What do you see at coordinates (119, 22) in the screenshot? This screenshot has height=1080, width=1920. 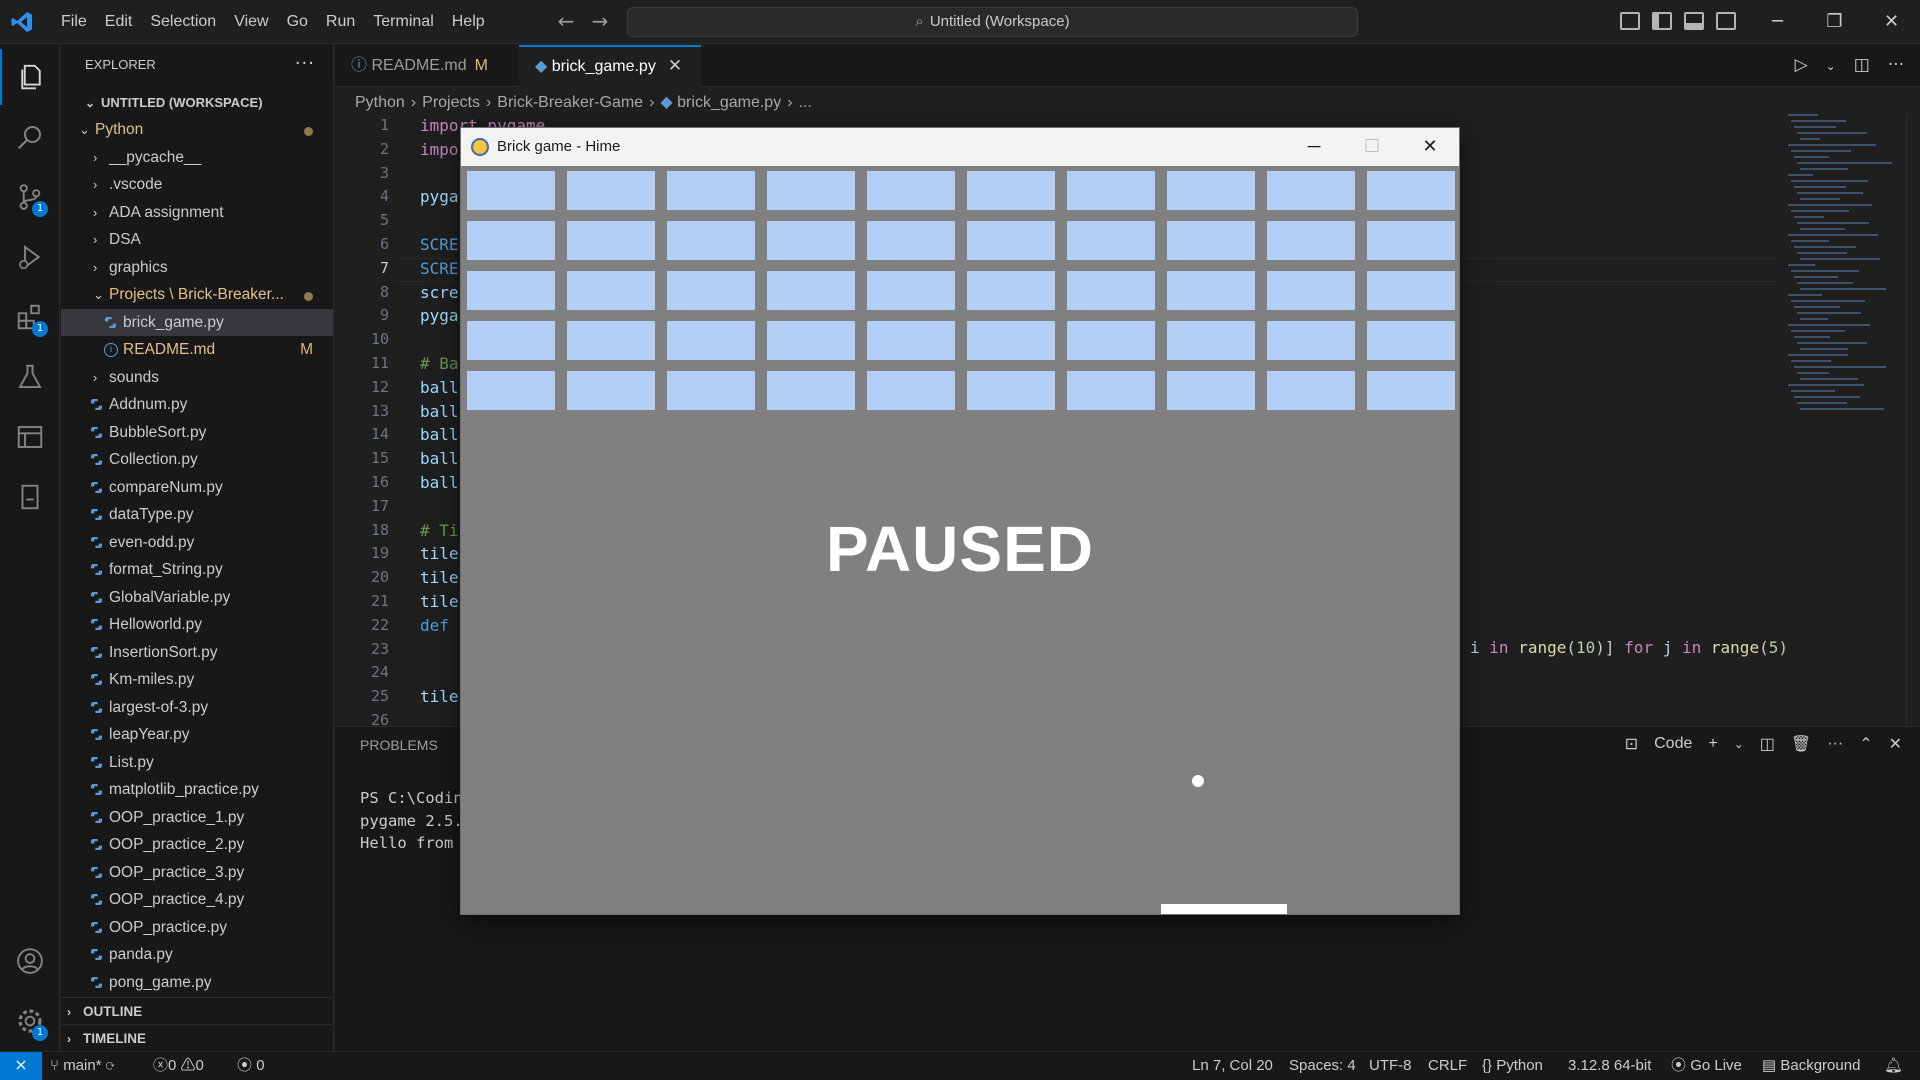 I see `menu-edit: Edit` at bounding box center [119, 22].